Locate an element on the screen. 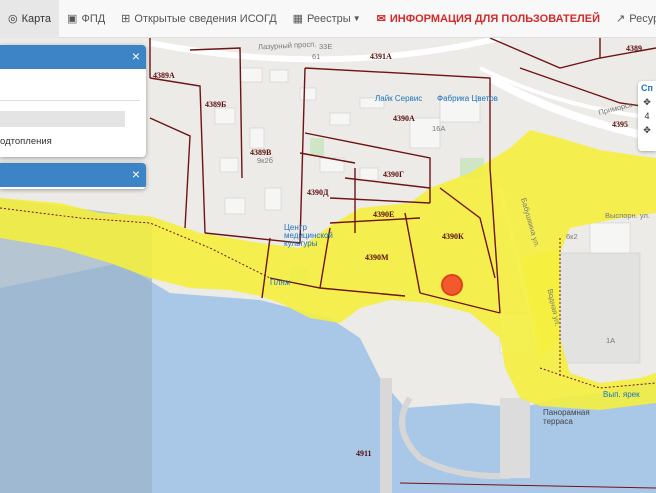 The width and height of the screenshot is (656, 493). quarter-label: 4390Д is located at coordinates (318, 192).